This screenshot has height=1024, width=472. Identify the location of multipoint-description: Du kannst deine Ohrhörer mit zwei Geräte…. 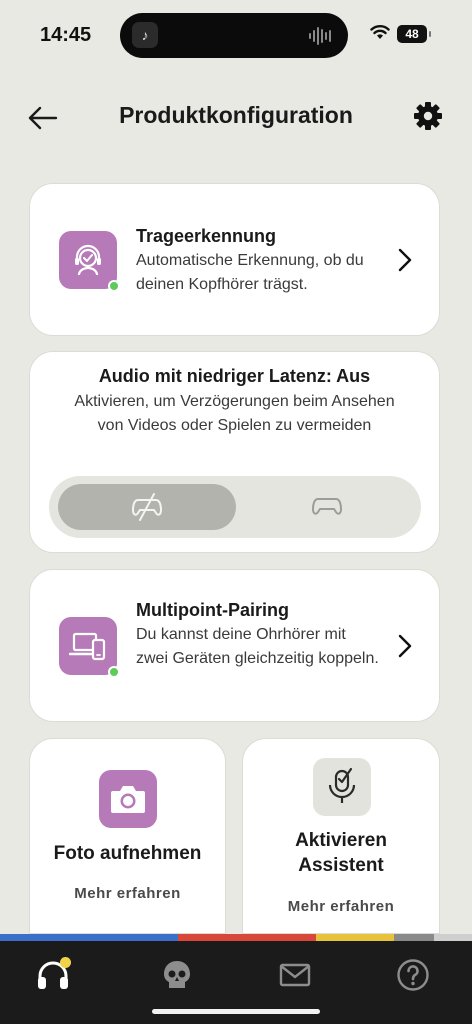
(257, 646).